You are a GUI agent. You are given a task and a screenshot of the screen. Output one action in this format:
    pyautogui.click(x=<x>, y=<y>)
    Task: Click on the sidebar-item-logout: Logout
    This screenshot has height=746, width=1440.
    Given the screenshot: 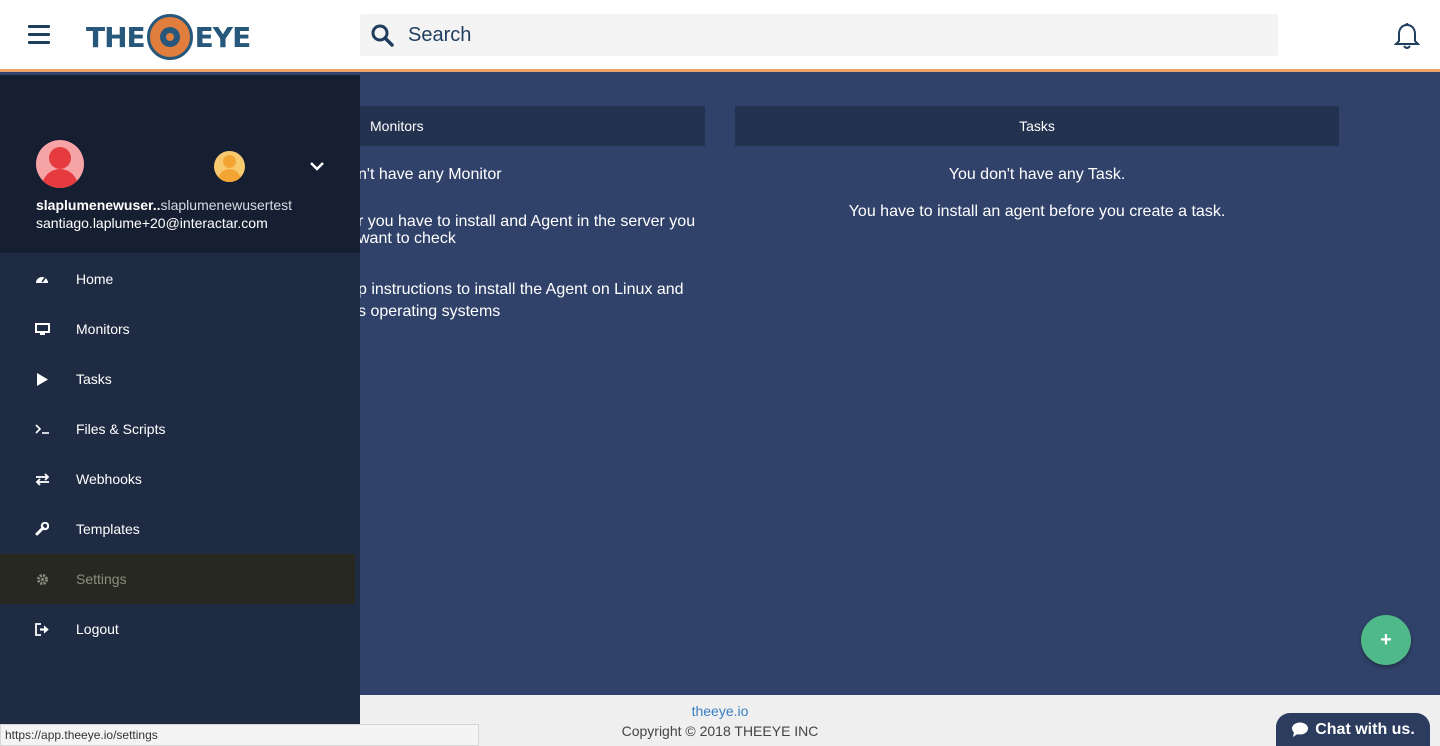 What is the action you would take?
    pyautogui.click(x=177, y=629)
    